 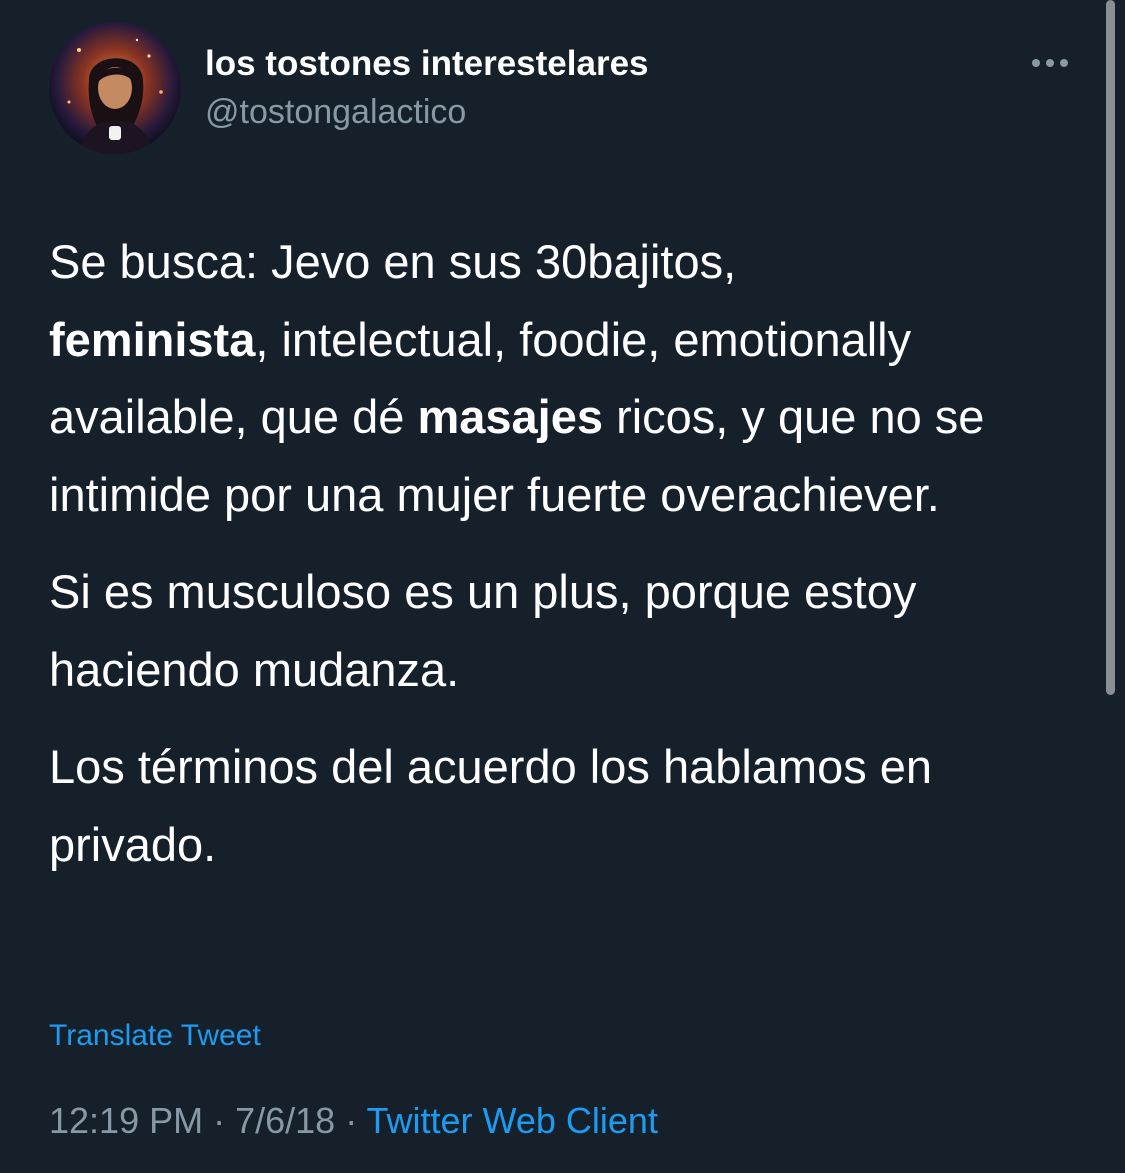 I want to click on translate-tweet-link: Translate Tweet, so click(x=155, y=1036).